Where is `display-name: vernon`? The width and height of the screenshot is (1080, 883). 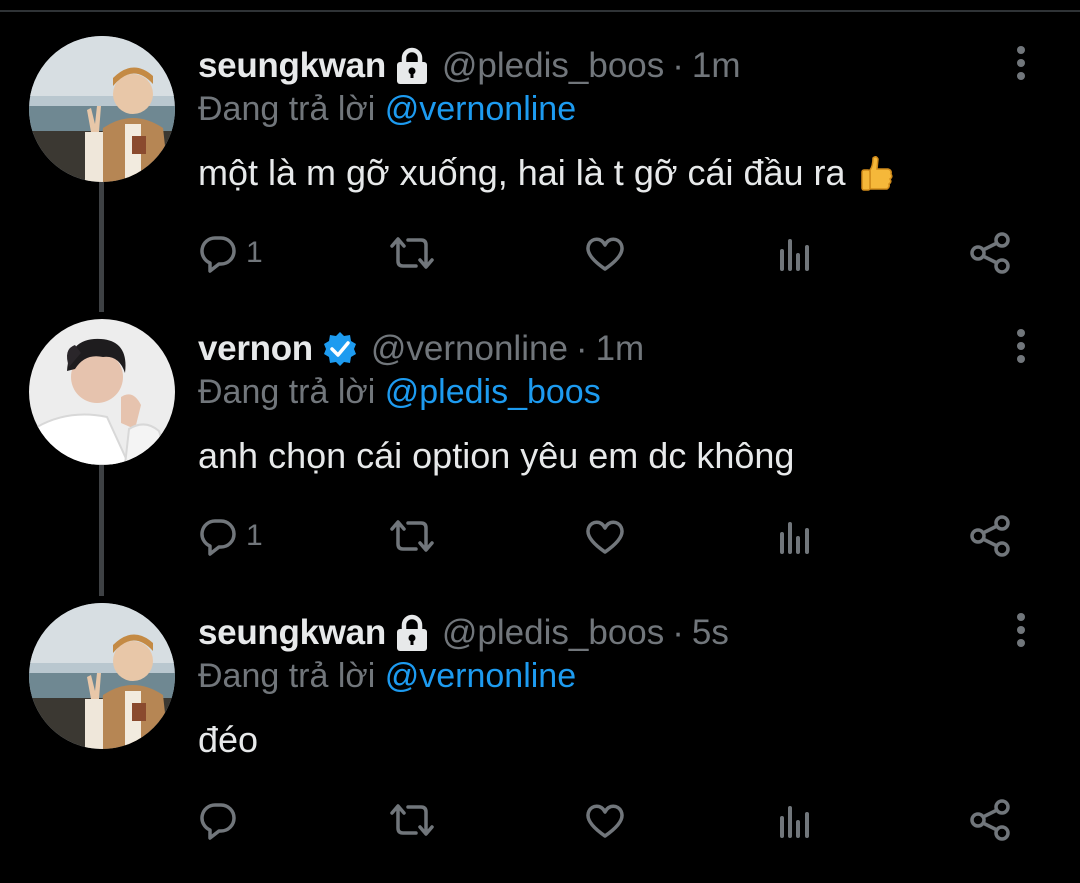 display-name: vernon is located at coordinates (255, 349).